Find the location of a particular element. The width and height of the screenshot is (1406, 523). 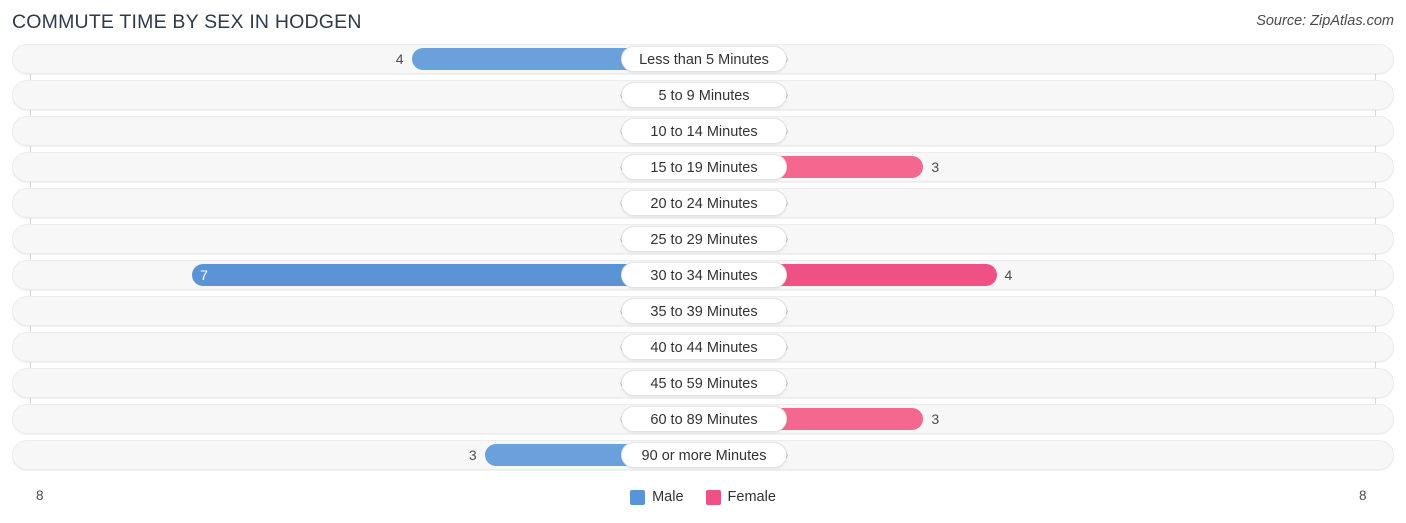

category-label: 25 to 29 Minutes is located at coordinates (704, 239).